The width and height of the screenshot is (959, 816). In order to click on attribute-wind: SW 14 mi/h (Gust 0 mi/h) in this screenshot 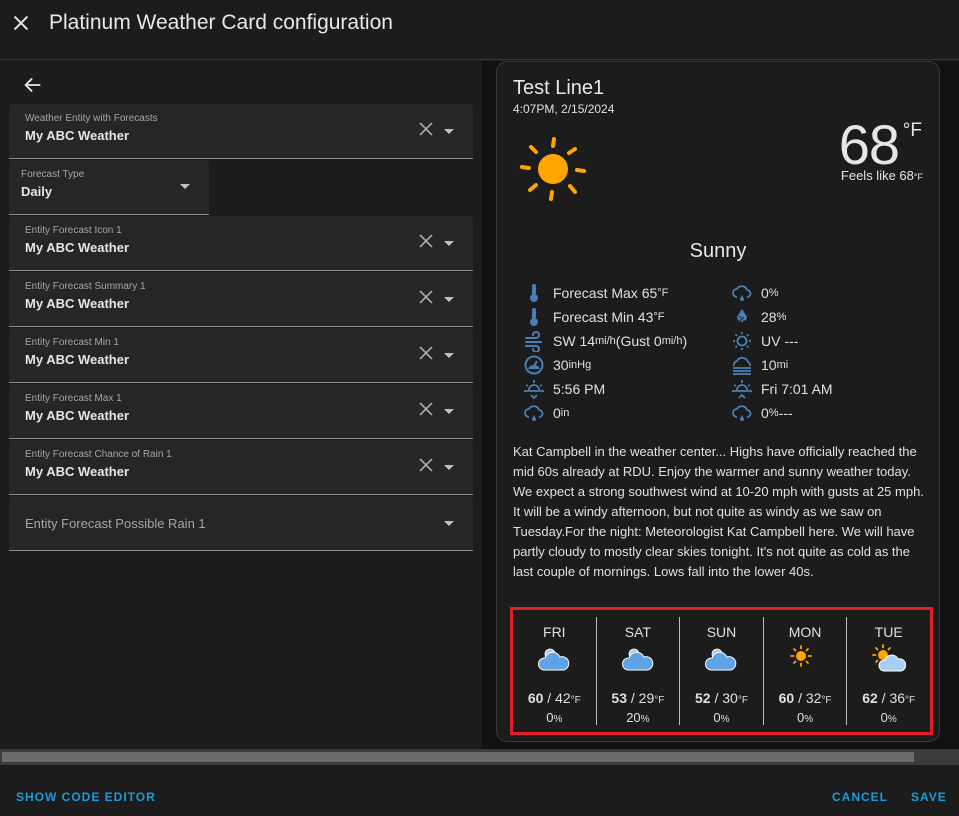, I will do `click(605, 341)`.